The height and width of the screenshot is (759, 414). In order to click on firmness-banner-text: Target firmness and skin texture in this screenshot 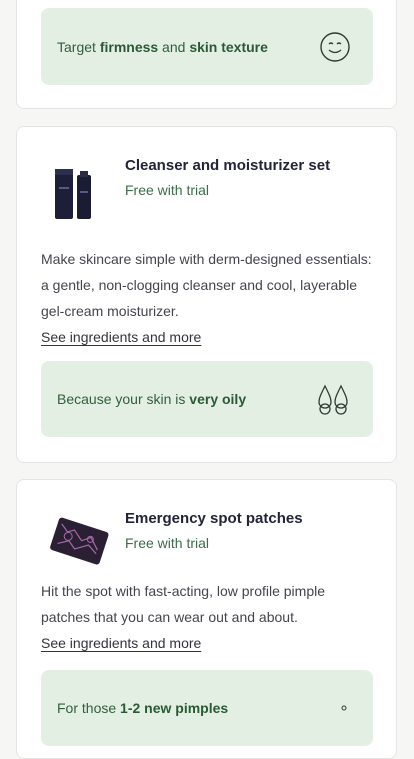, I will do `click(162, 47)`.